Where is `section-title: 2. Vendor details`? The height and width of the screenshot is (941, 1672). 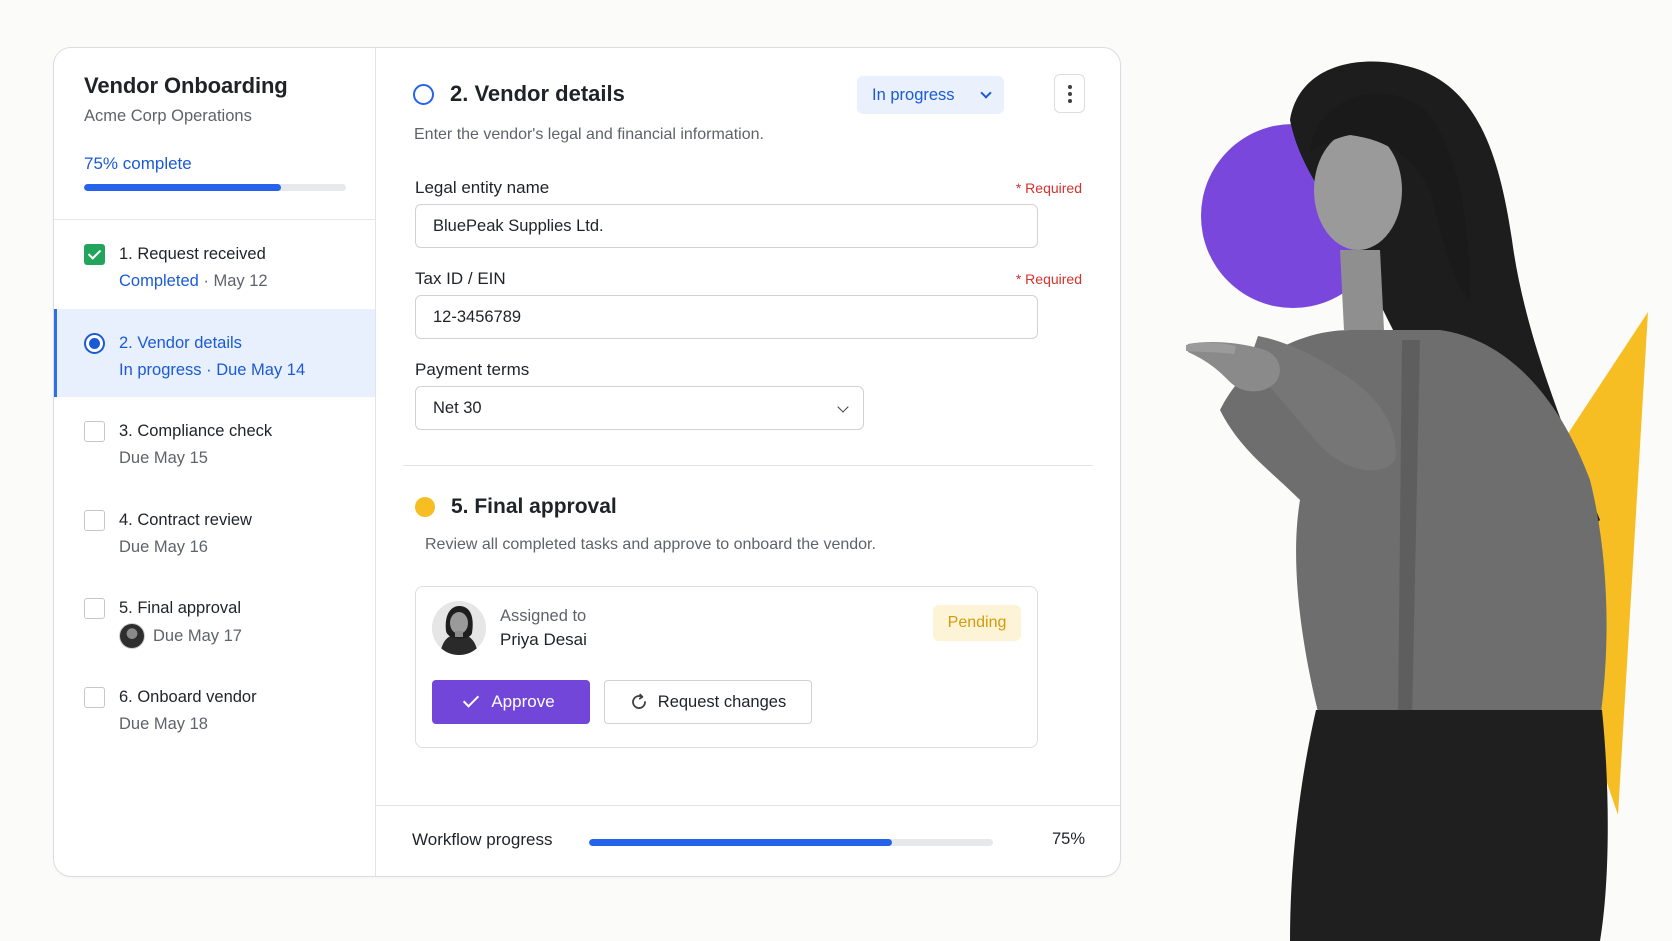 section-title: 2. Vendor details is located at coordinates (537, 93).